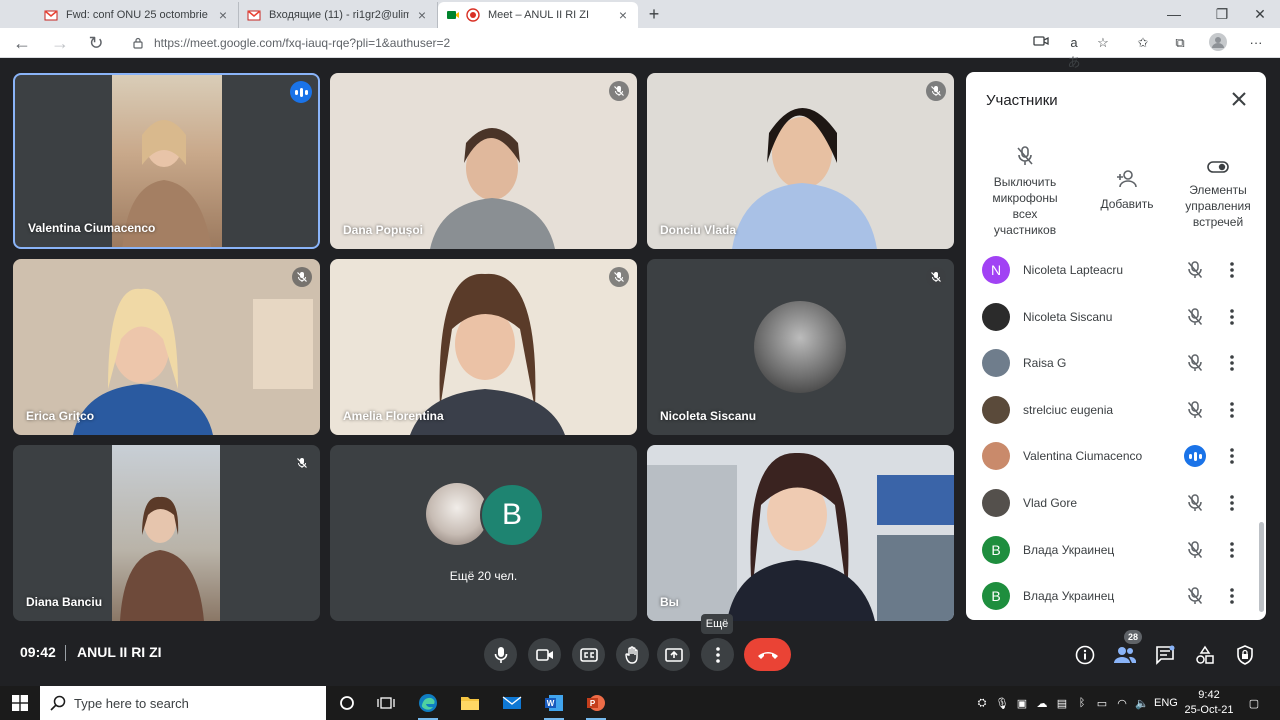 This screenshot has width=1280, height=720. Describe the element at coordinates (1166, 703) in the screenshot. I see `input-language: ENG` at that location.